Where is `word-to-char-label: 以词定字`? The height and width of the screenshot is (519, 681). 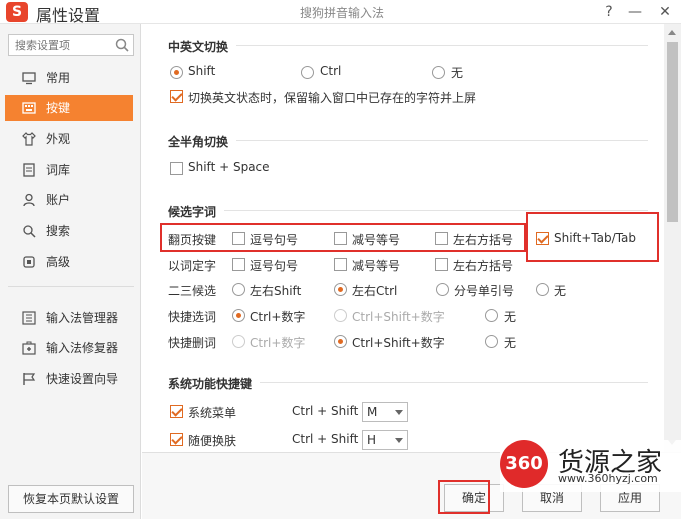 word-to-char-label: 以词定字 is located at coordinates (192, 266).